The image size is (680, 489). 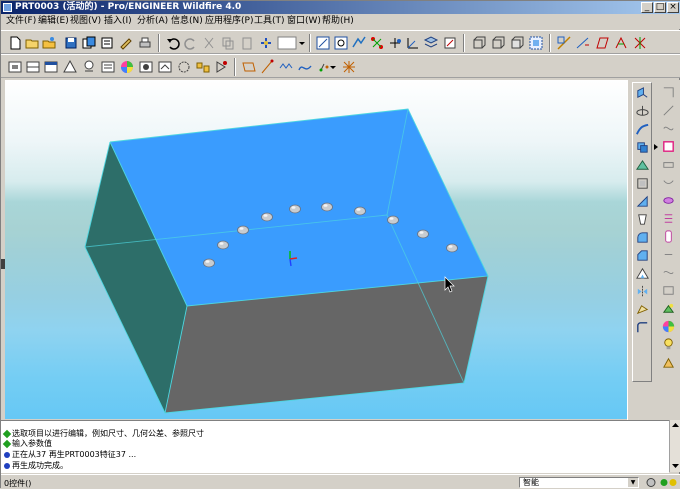 What do you see at coordinates (269, 21) in the screenshot?
I see `menu-tools: 工具(T)` at bounding box center [269, 21].